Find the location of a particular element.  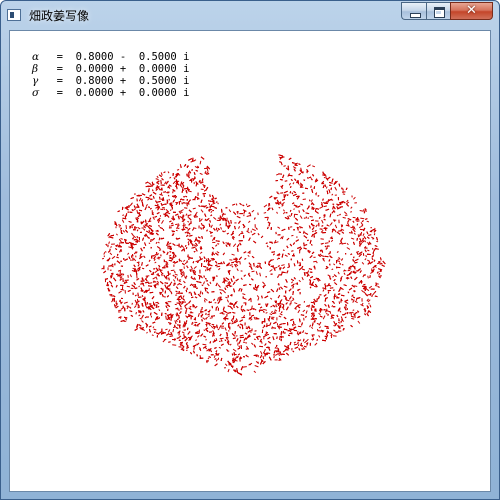

maximize-button is located at coordinates (438, 11).